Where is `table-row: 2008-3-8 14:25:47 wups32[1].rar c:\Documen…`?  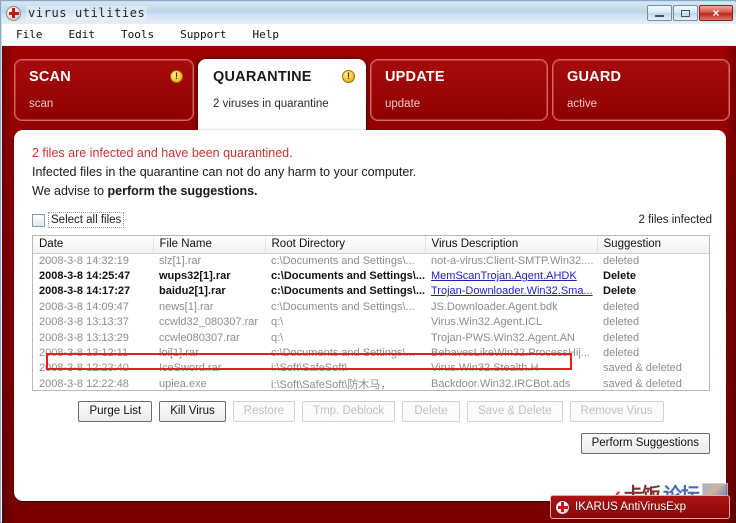
table-row: 2008-3-8 14:25:47 wups32[1].rar c:\Documen… is located at coordinates (371, 275).